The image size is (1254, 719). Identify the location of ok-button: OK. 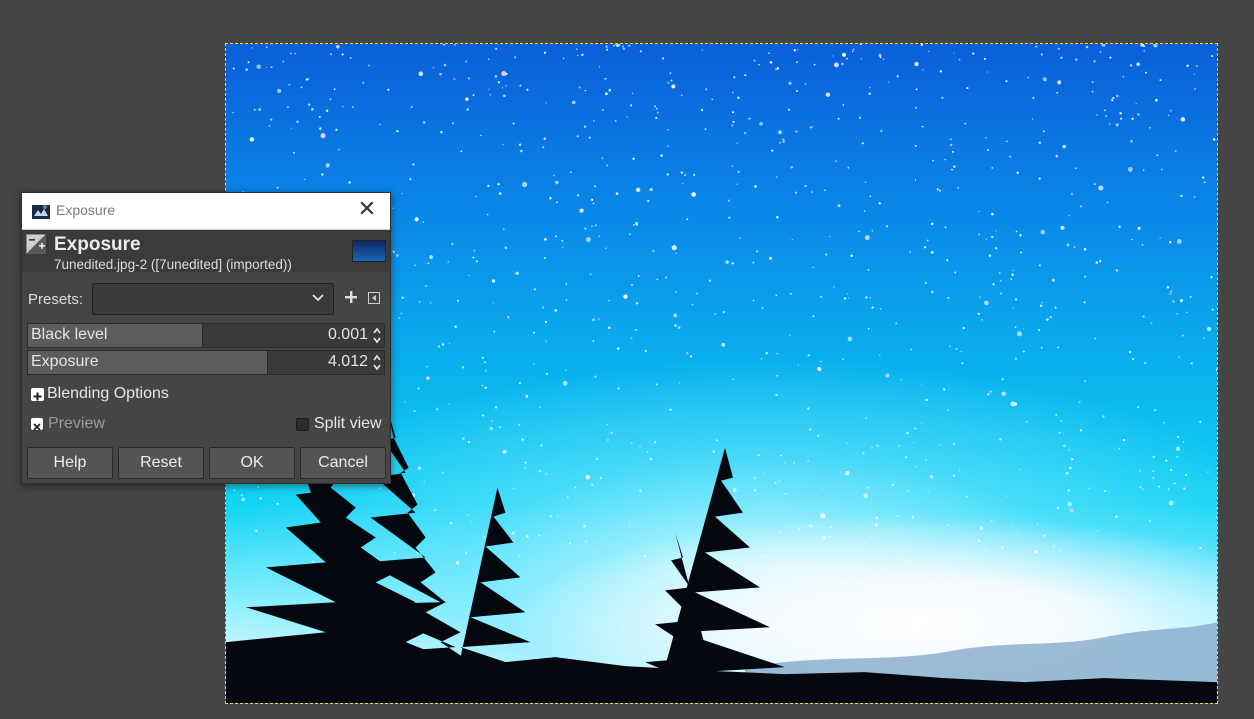
(252, 463).